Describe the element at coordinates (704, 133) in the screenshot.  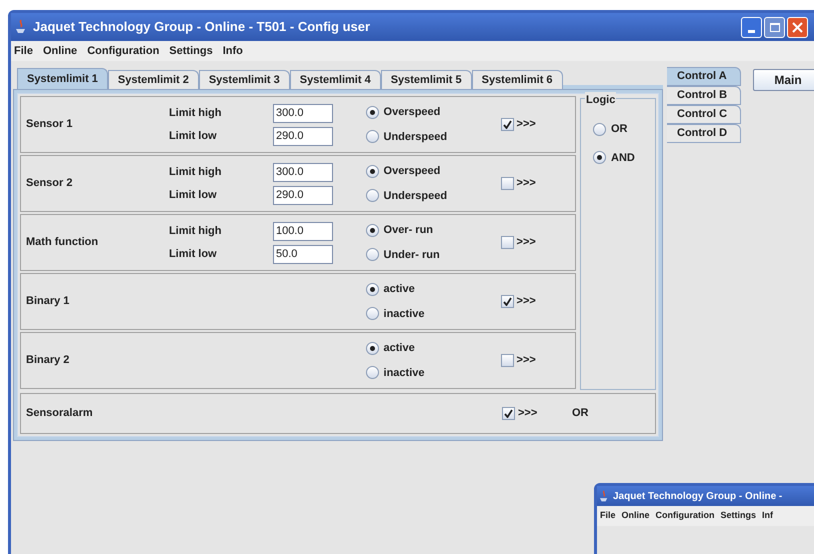
I see `side-tab: Control D` at that location.